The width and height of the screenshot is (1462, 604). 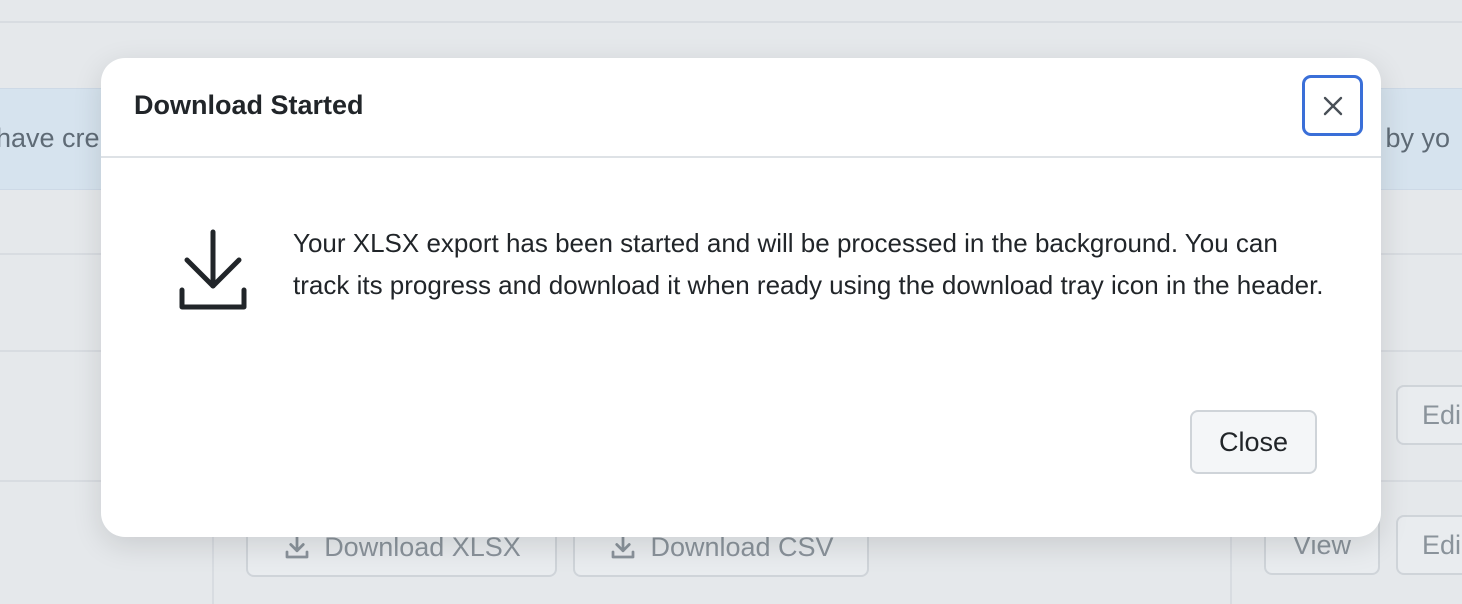 I want to click on close-button-label: Close, so click(x=1253, y=441).